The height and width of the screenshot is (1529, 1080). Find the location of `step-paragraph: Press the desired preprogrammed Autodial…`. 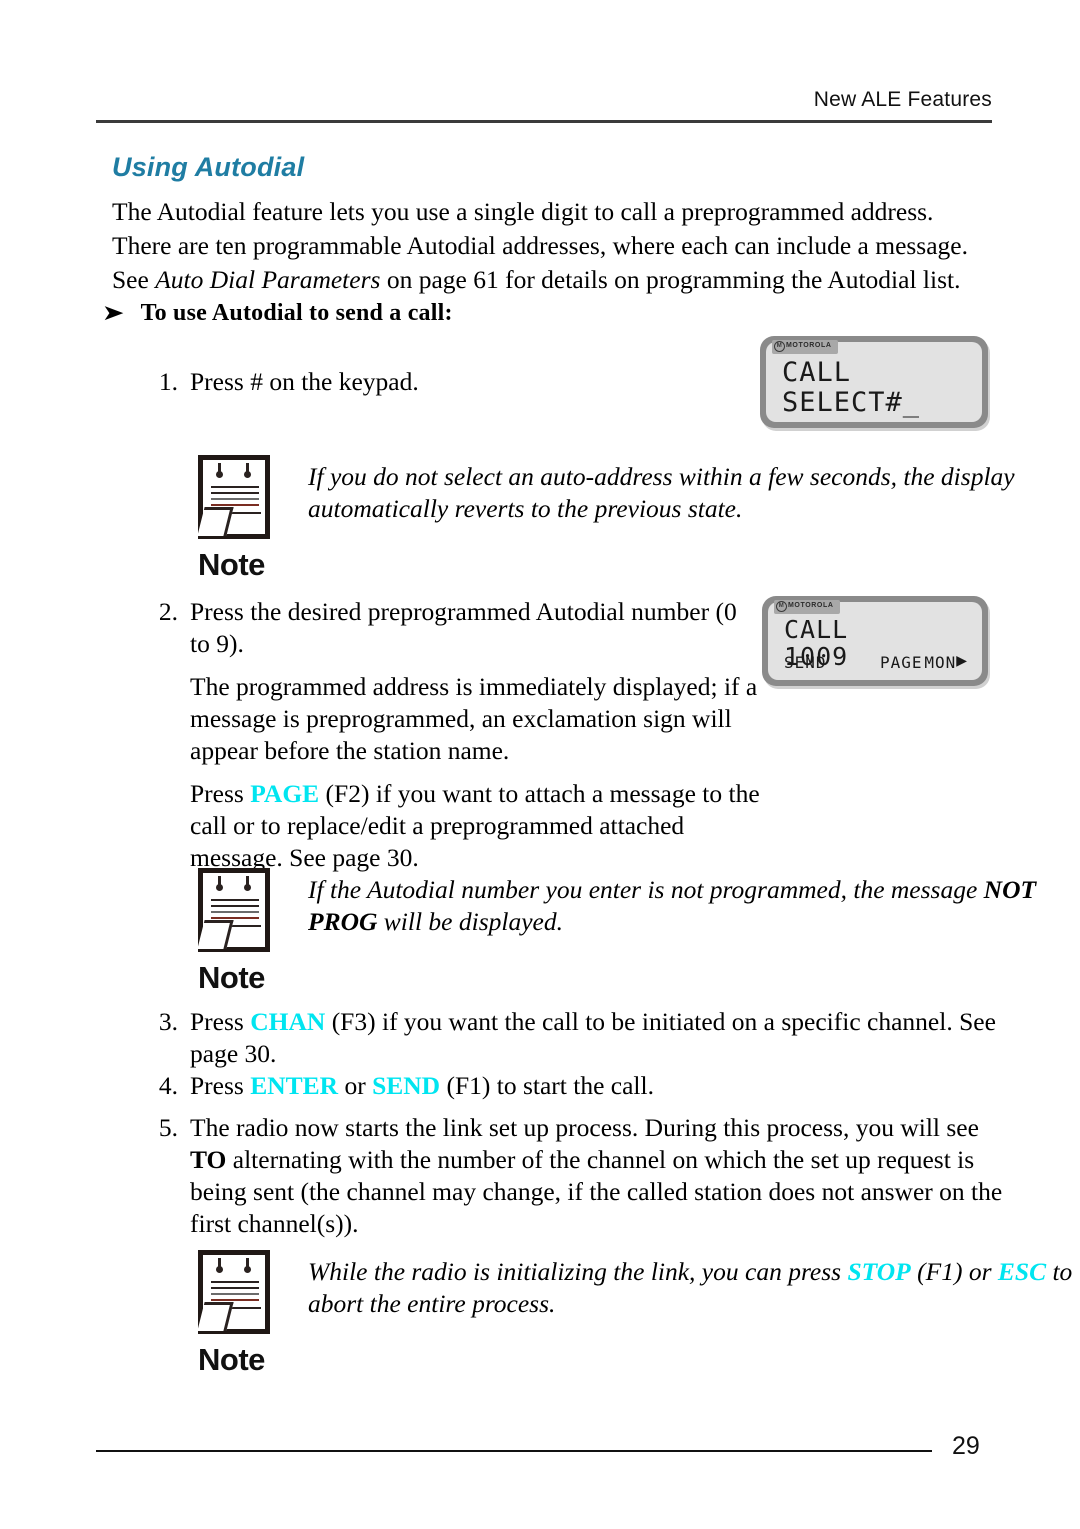

step-paragraph: Press the desired preprogrammed Autodial… is located at coordinates (463, 627).